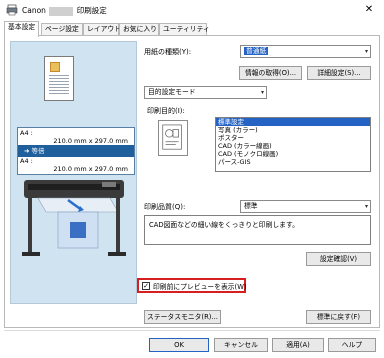 The image size is (384, 358). What do you see at coordinates (90, 141) in the screenshot?
I see `input-size-value: 210.0 mm x 297.0 mm` at bounding box center [90, 141].